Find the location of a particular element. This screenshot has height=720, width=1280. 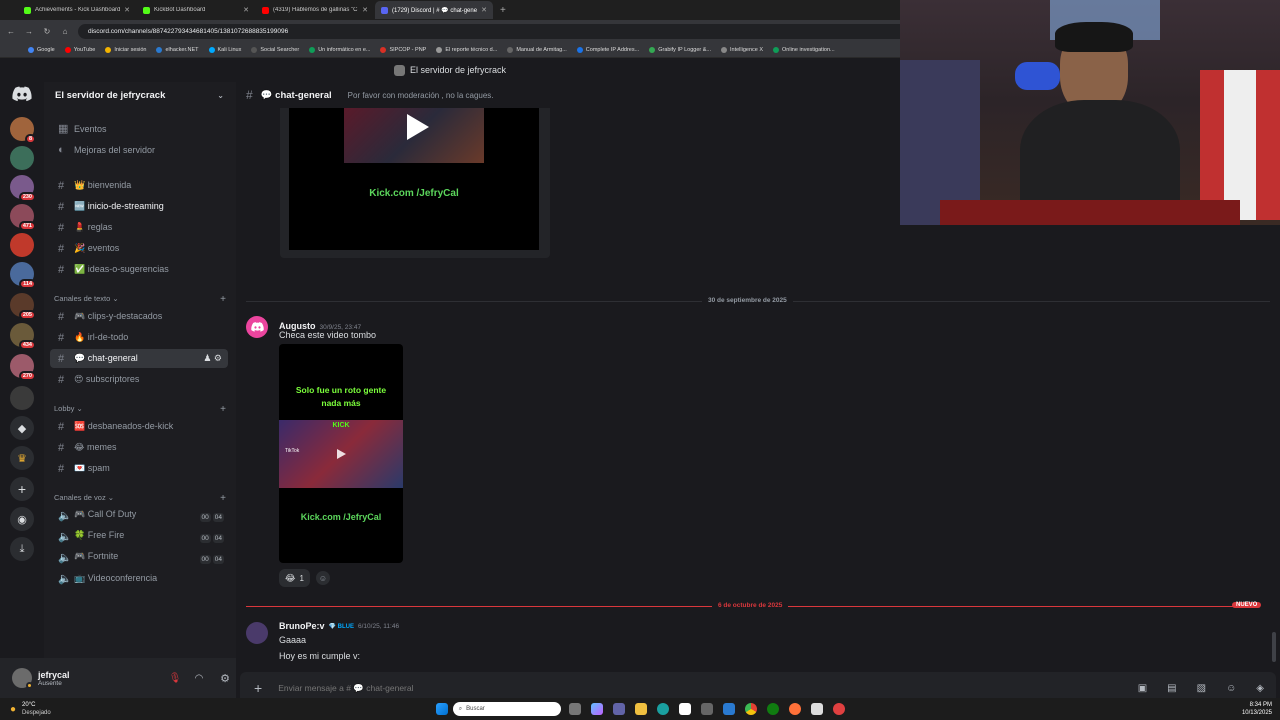

bookmark-item: Iniciar sesión is located at coordinates (125, 49).